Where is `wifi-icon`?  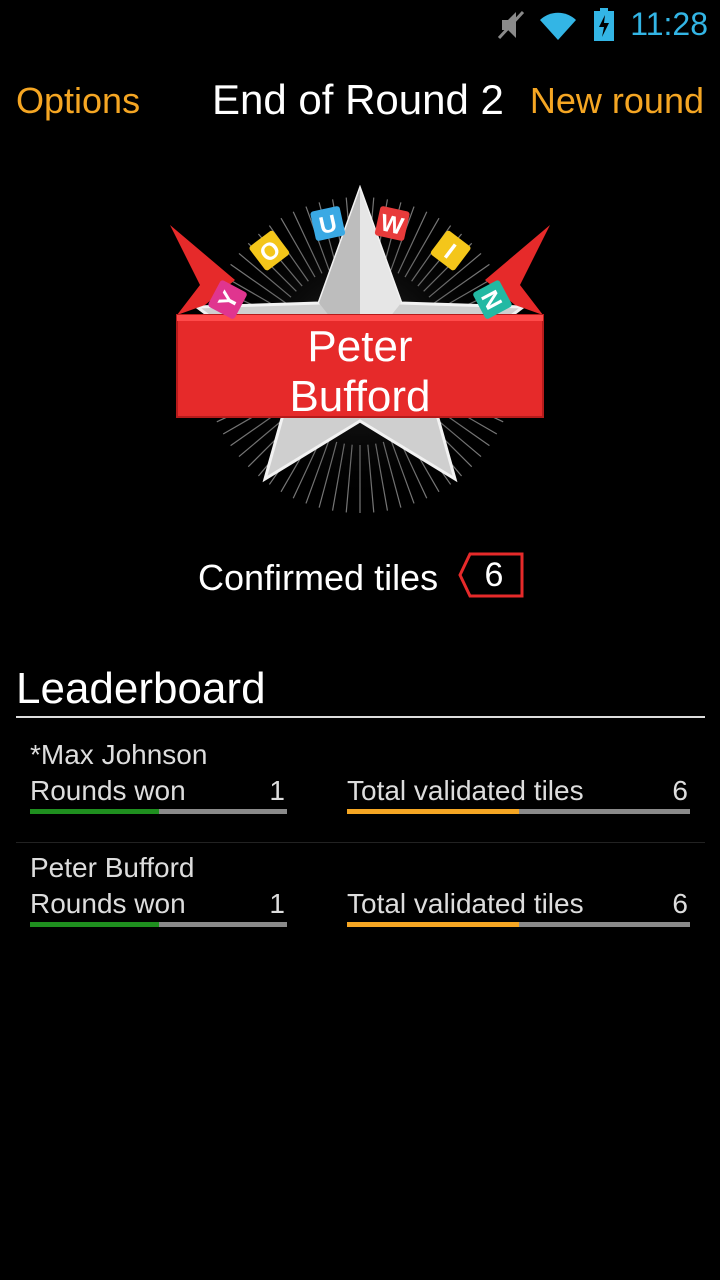
wifi-icon is located at coordinates (558, 27).